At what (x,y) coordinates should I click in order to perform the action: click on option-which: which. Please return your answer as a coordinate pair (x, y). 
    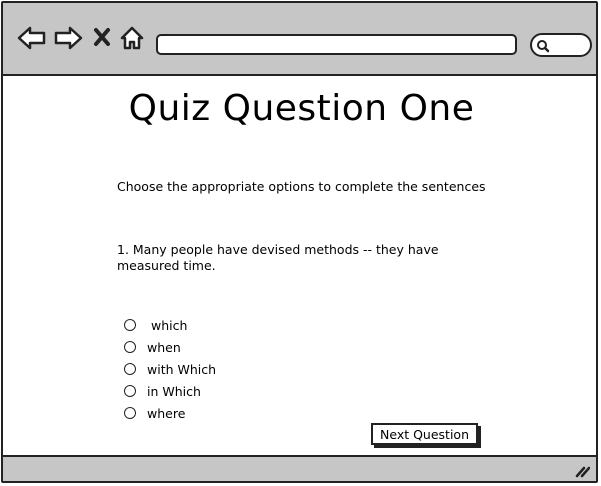
    Looking at the image, I should click on (170, 325).